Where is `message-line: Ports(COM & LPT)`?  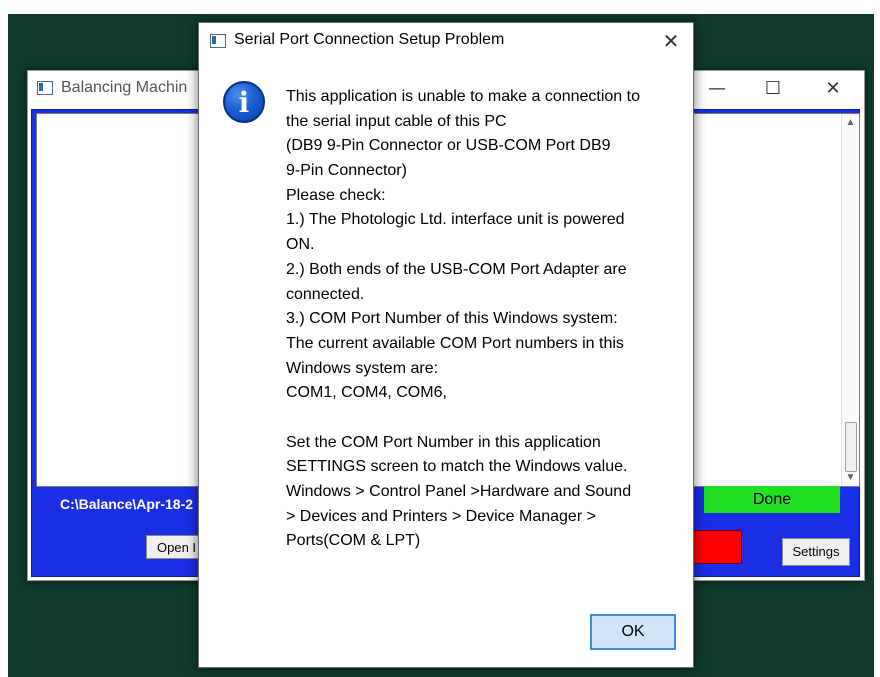
message-line: Ports(COM & LPT) is located at coordinates (353, 541).